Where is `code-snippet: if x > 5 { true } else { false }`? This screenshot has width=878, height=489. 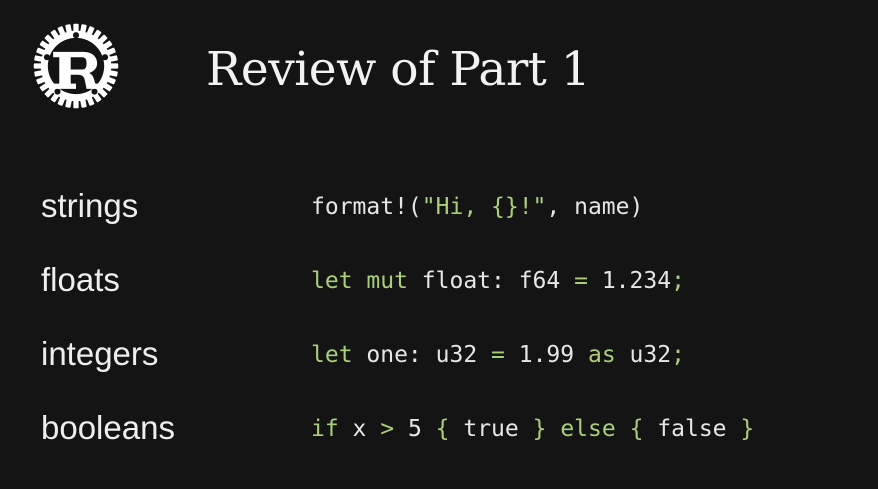
code-snippet: if x > 5 { true } else { false } is located at coordinates (532, 429).